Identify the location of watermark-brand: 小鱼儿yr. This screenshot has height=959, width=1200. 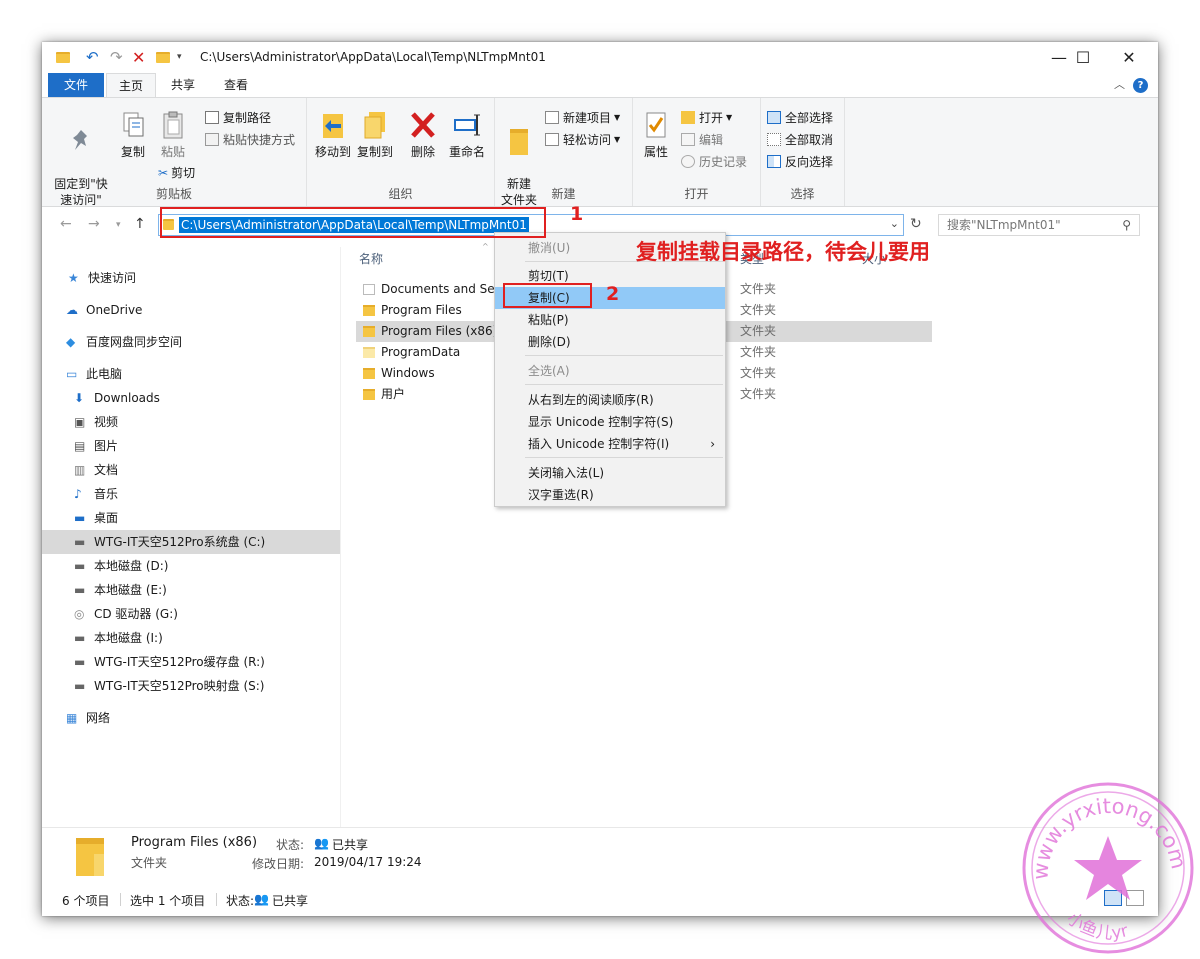
(1097, 926).